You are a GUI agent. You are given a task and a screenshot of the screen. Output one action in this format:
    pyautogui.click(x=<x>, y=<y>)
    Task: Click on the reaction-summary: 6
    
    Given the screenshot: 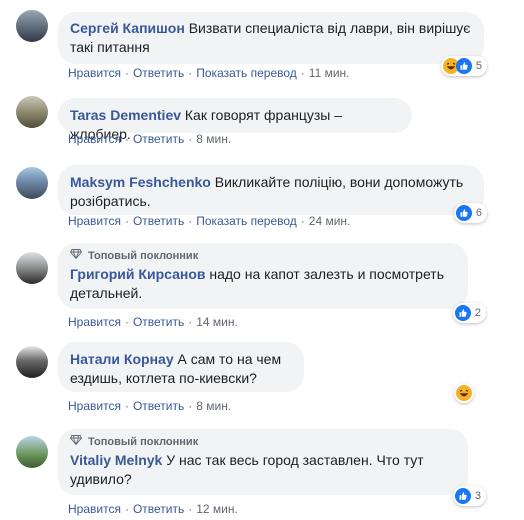 What is the action you would take?
    pyautogui.click(x=470, y=213)
    